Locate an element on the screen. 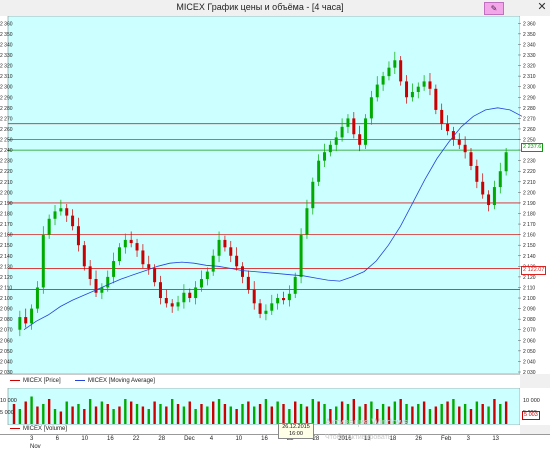  time-tick-label: 26 is located at coordinates (418, 439).